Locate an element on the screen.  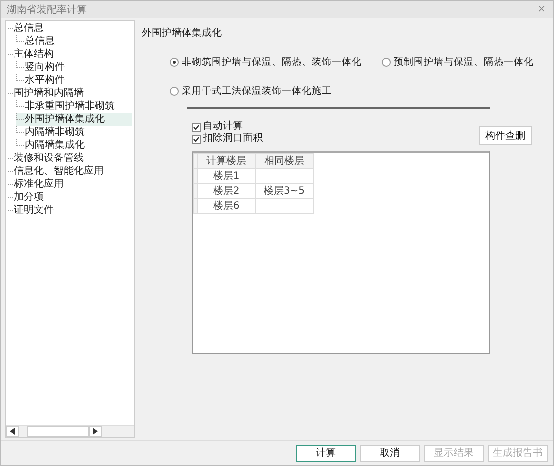
tree-item: 主体结构 is located at coordinates (70, 54).